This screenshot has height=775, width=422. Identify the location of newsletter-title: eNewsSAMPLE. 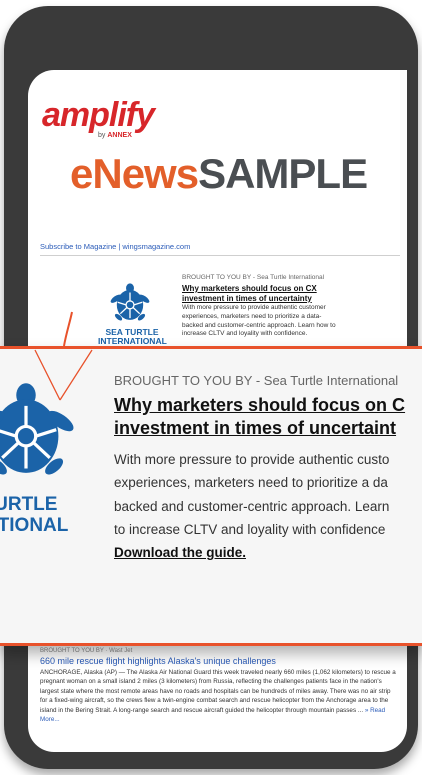
(219, 174).